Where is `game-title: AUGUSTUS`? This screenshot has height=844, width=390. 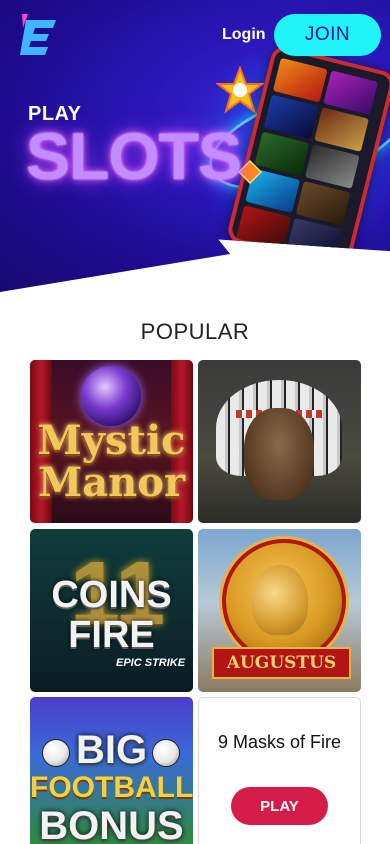
game-title: AUGUSTUS is located at coordinates (281, 663).